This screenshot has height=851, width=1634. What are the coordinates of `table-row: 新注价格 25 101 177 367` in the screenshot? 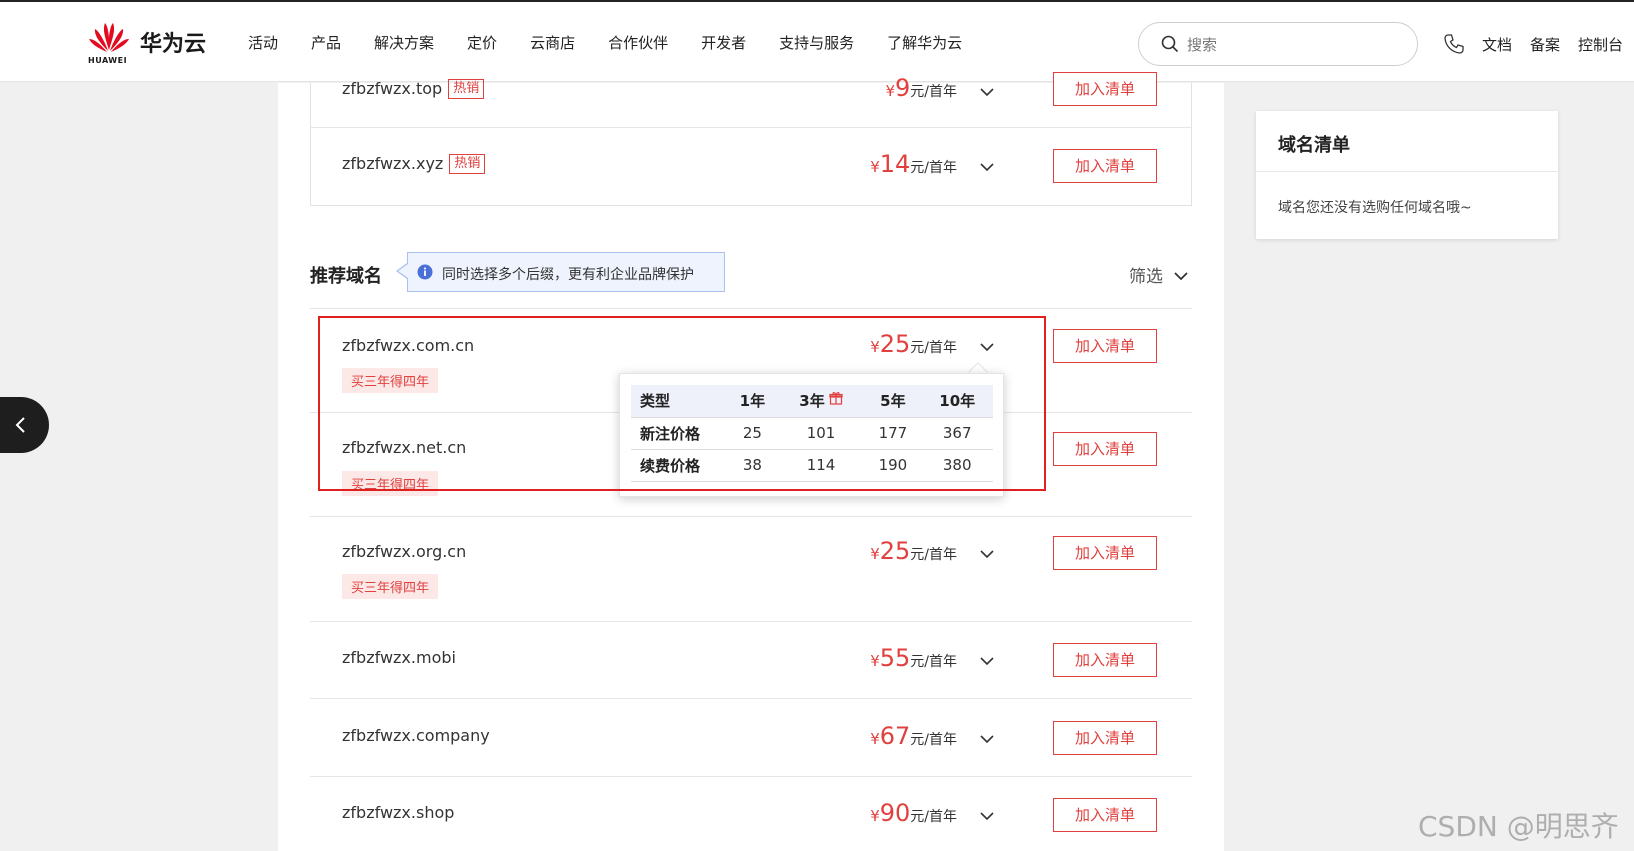 It's located at (812, 433).